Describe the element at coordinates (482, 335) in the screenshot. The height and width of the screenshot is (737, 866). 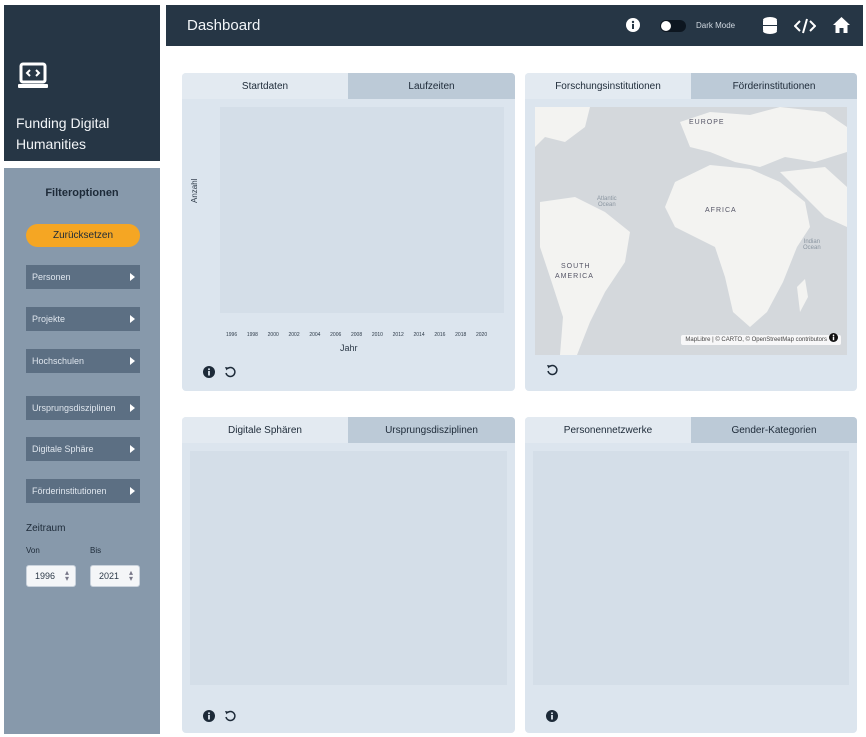
I see `chart-x-tick: 2020` at that location.